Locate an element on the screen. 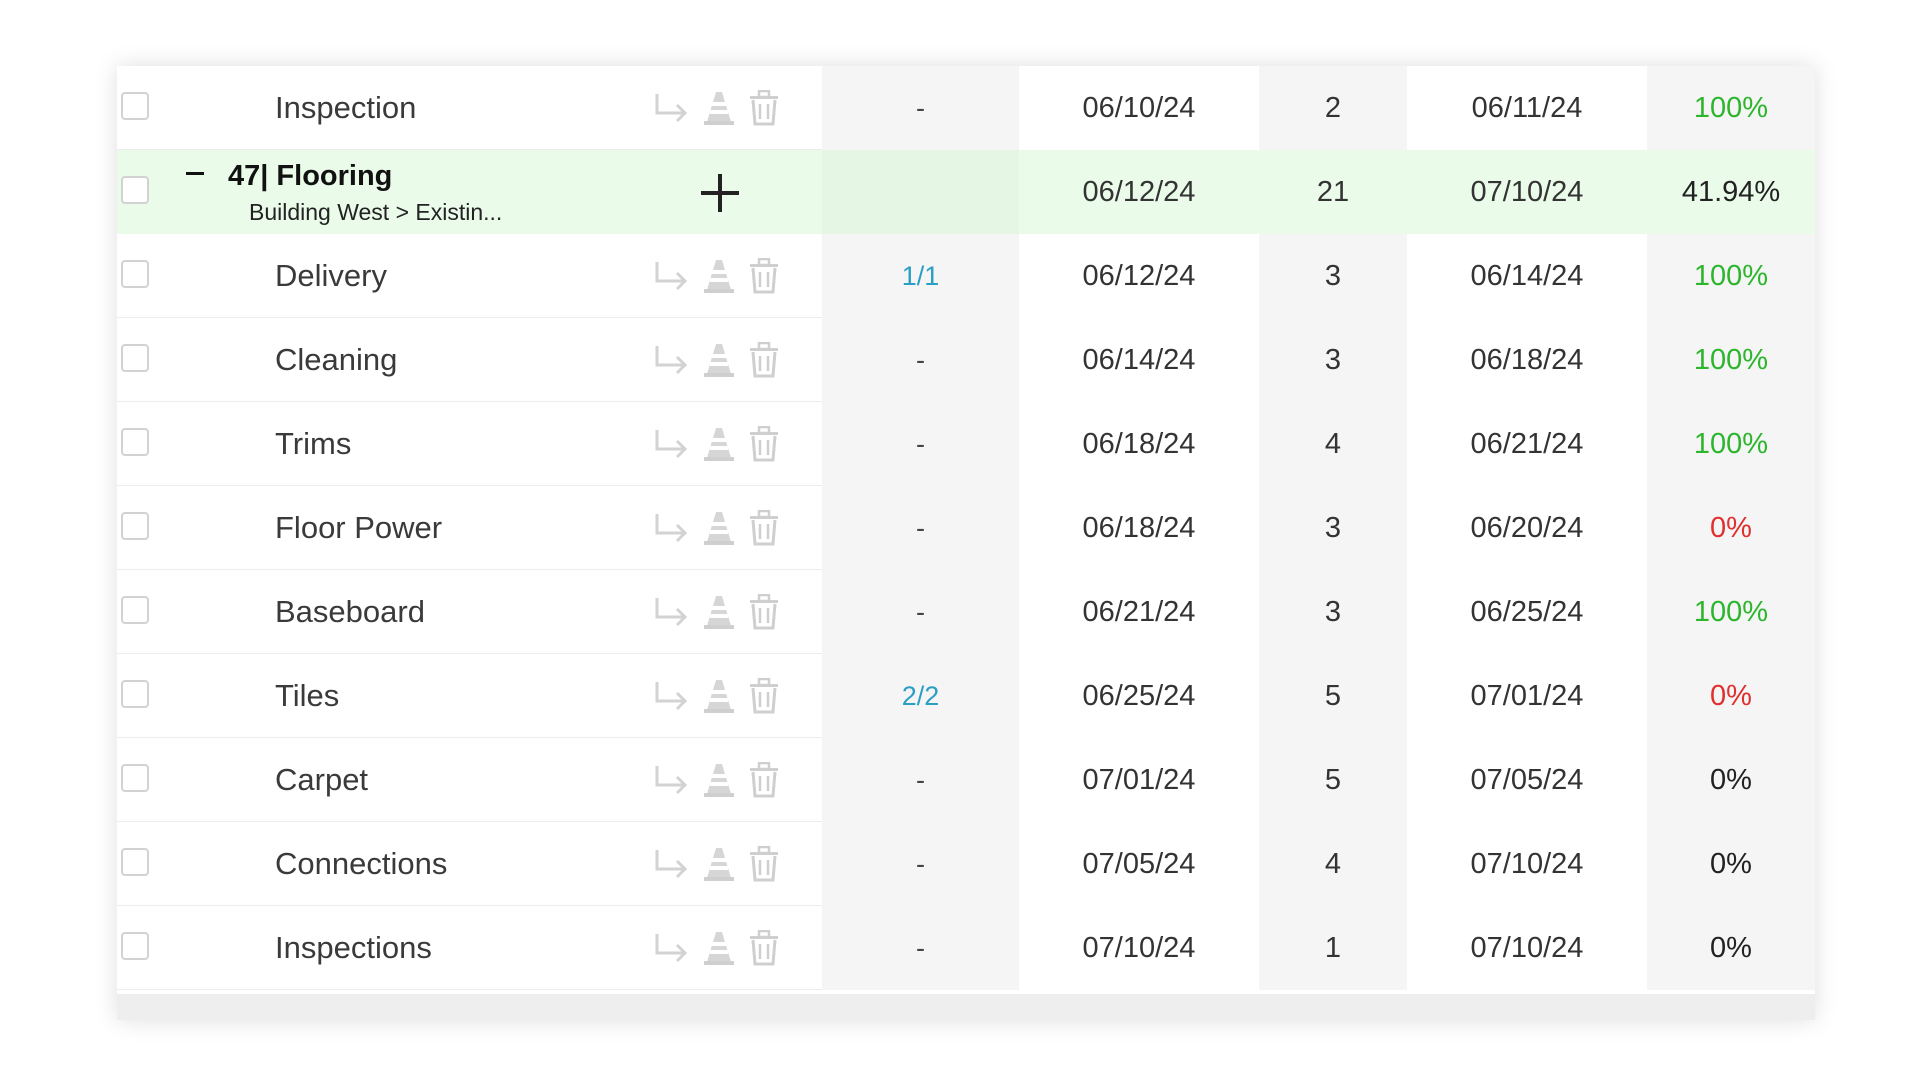  start-date: 06/25/24 is located at coordinates (1139, 696).